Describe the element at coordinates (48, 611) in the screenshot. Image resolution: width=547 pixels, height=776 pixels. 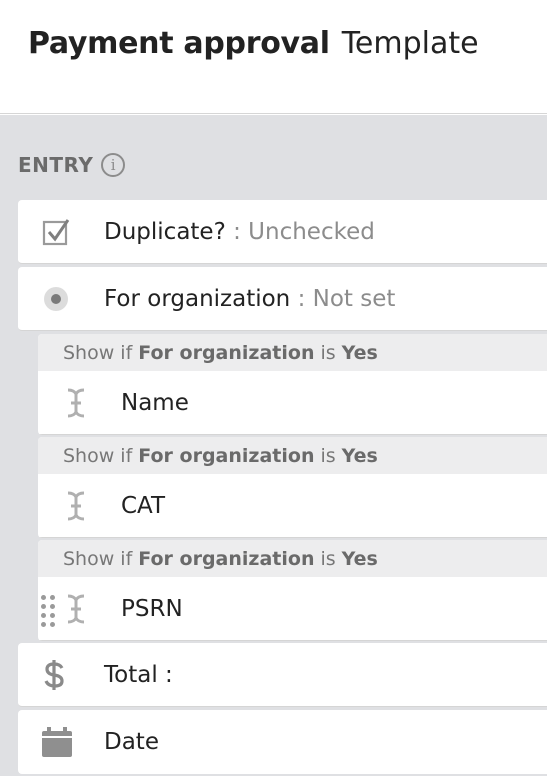
I see `drag-handle-icon` at that location.